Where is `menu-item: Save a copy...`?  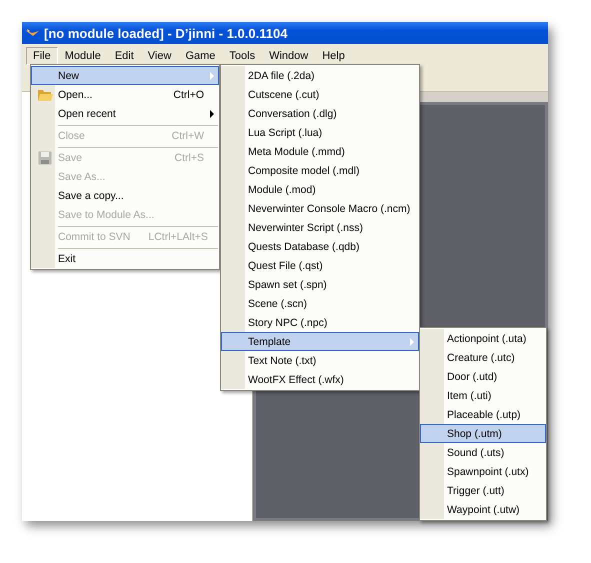 menu-item: Save a copy... is located at coordinates (125, 195).